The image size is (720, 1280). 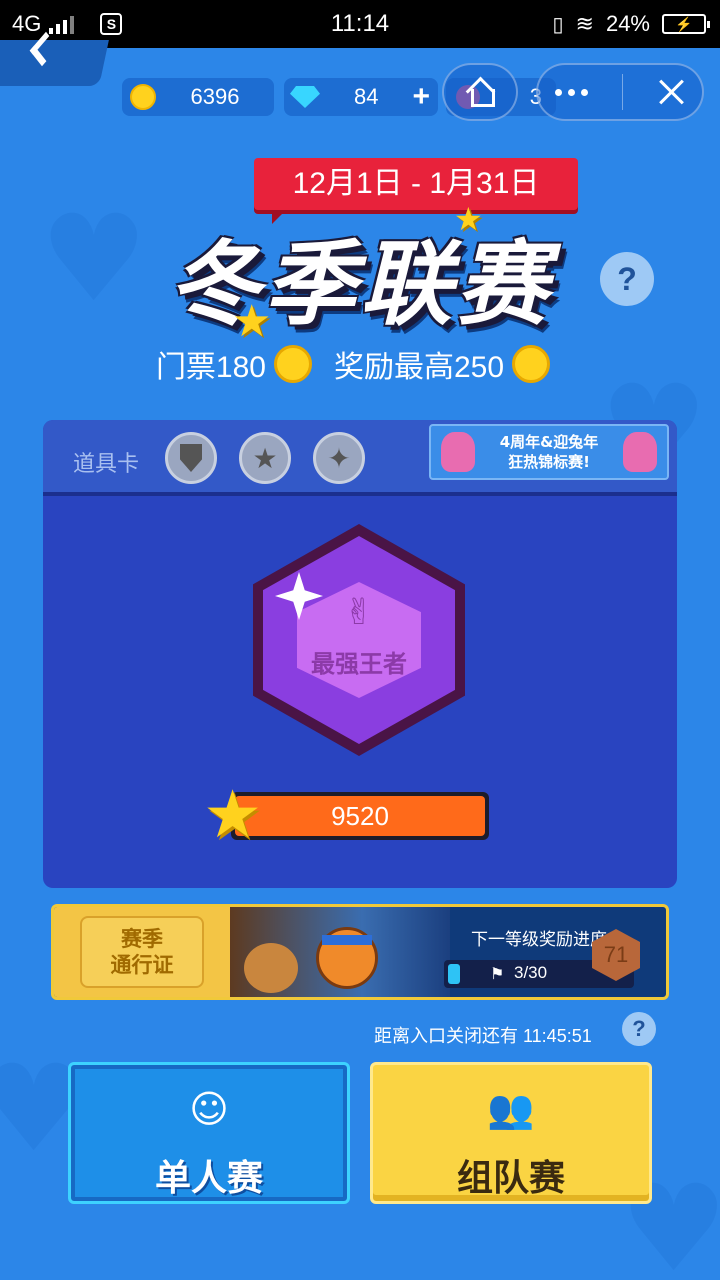 What do you see at coordinates (558, 24) in the screenshot?
I see `vibrate-icon: ▯` at bounding box center [558, 24].